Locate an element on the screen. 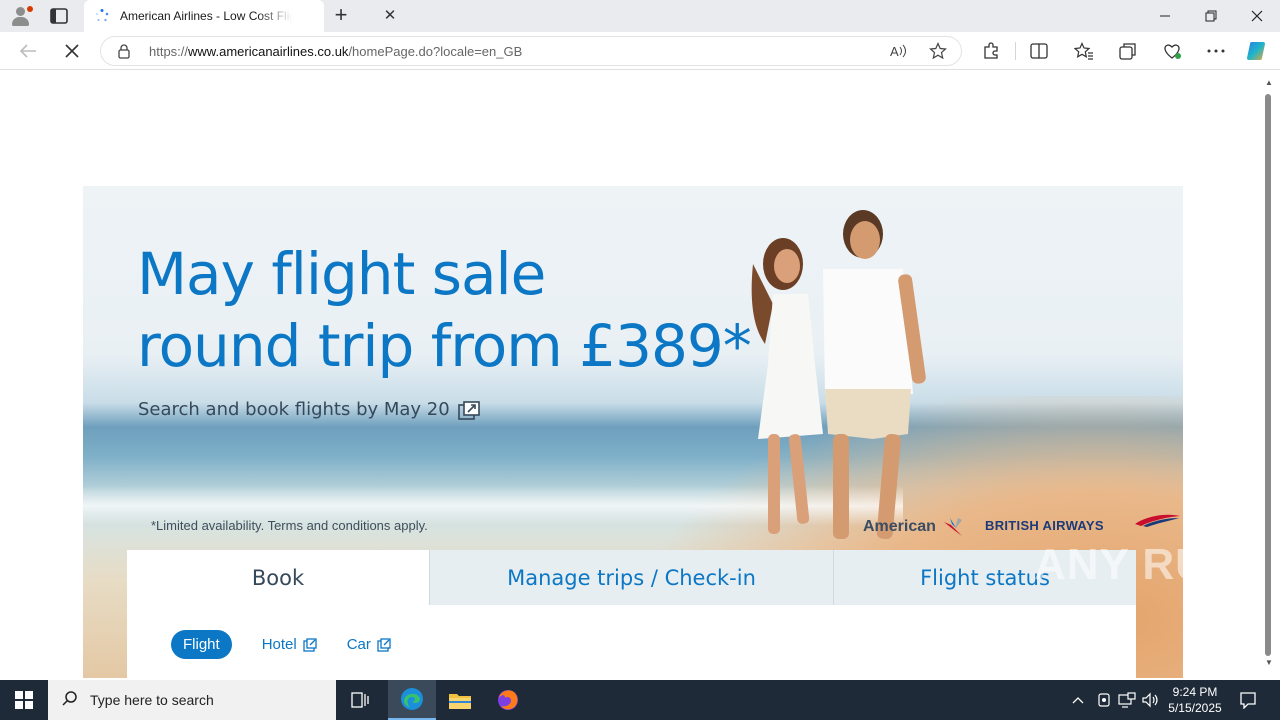 The height and width of the screenshot is (720, 1280). loading-spinner-icon is located at coordinates (102, 16).